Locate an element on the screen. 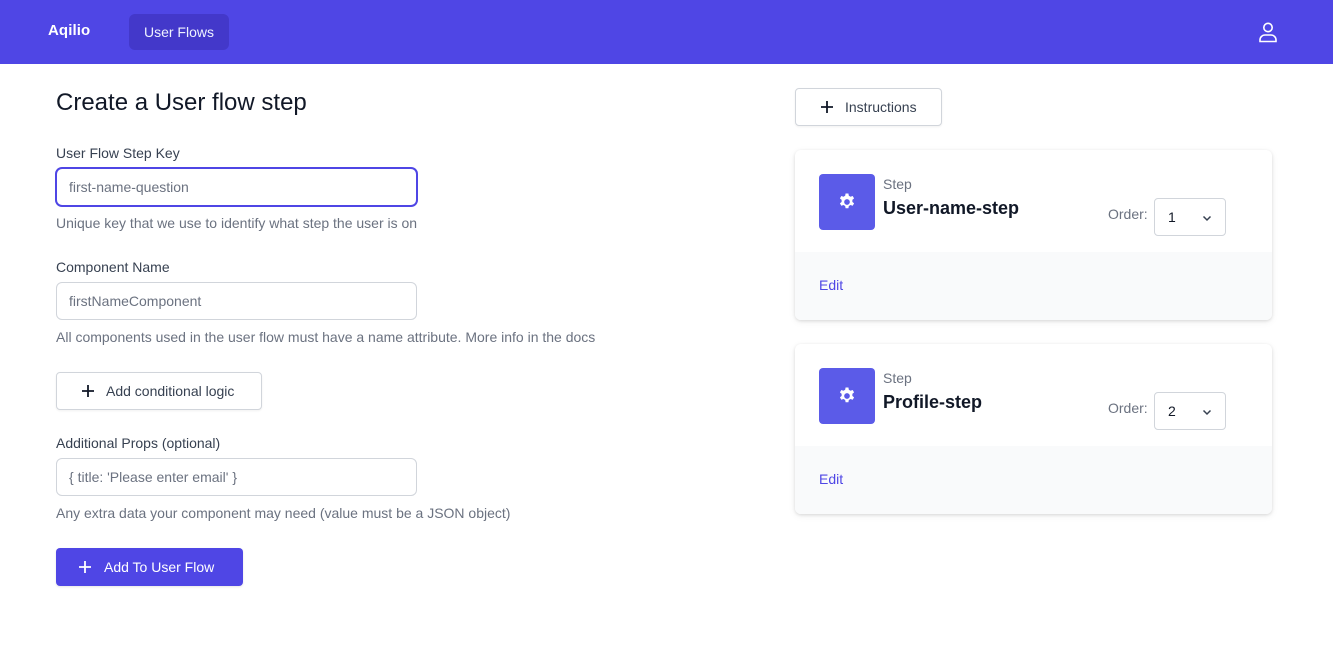 This screenshot has width=1333, height=667. order-value: 1 is located at coordinates (1172, 217).